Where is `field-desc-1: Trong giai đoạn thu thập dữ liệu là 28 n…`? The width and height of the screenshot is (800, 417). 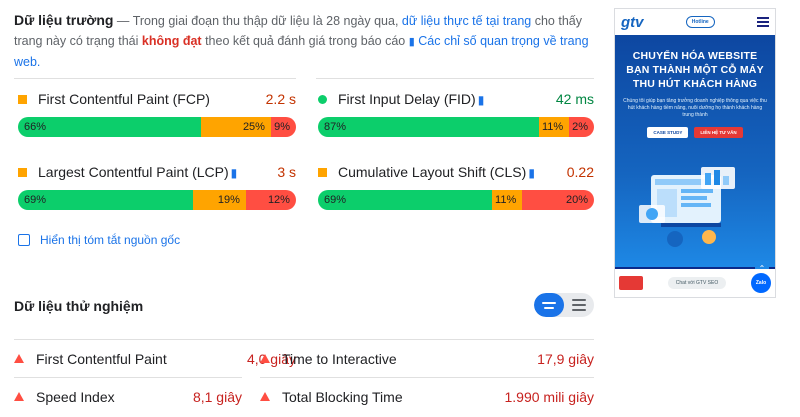
field-desc-1: Trong giai đoạn thu thập dữ liệu là 28 n… is located at coordinates (265, 21).